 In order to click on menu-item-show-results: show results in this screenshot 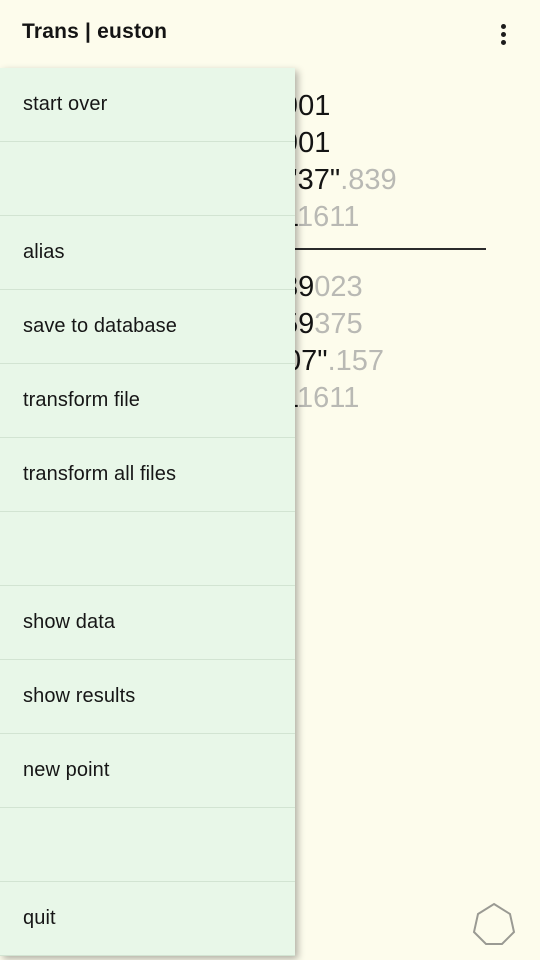, I will do `click(147, 697)`.